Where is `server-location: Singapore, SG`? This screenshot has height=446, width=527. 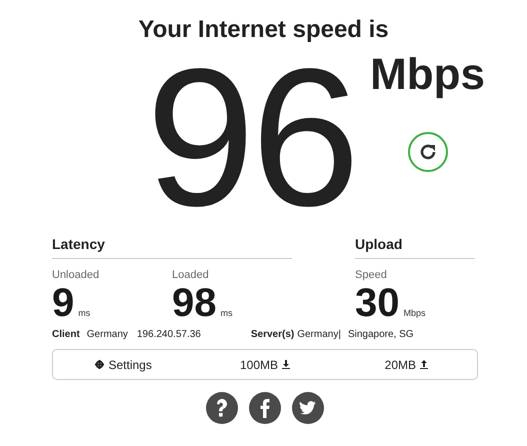 server-location: Singapore, SG is located at coordinates (381, 335).